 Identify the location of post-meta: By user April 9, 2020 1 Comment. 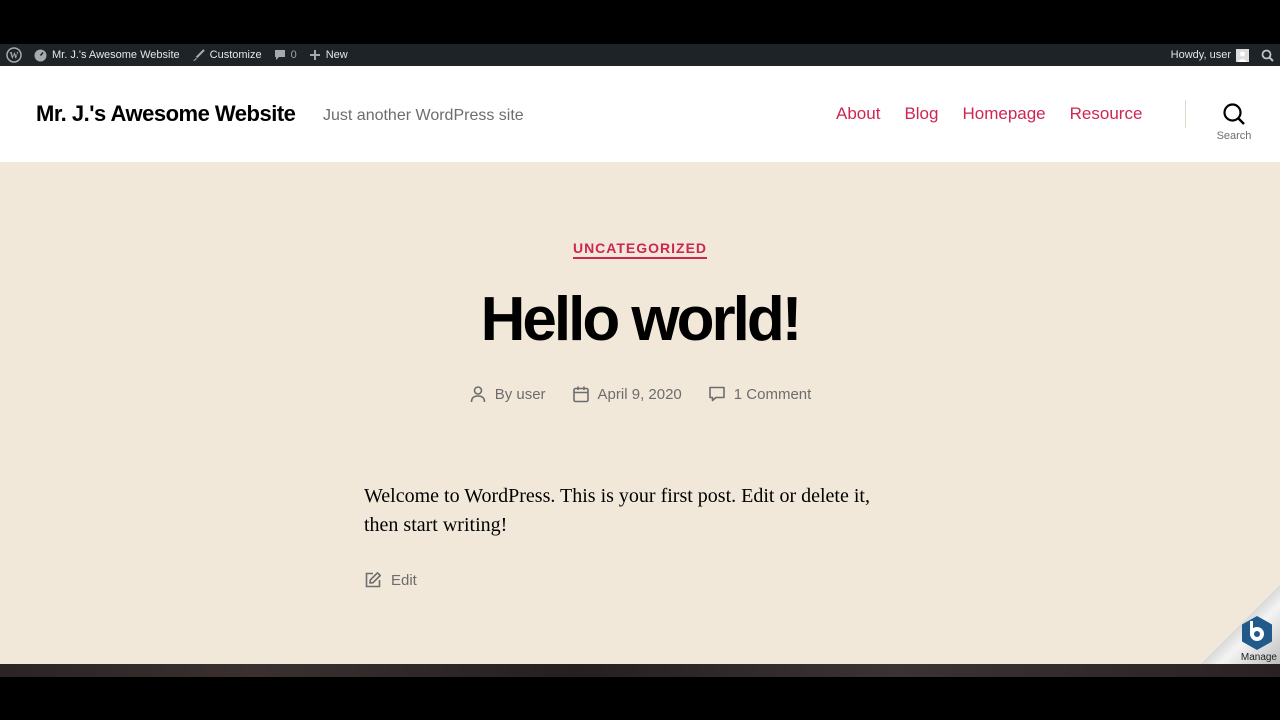
(640, 394).